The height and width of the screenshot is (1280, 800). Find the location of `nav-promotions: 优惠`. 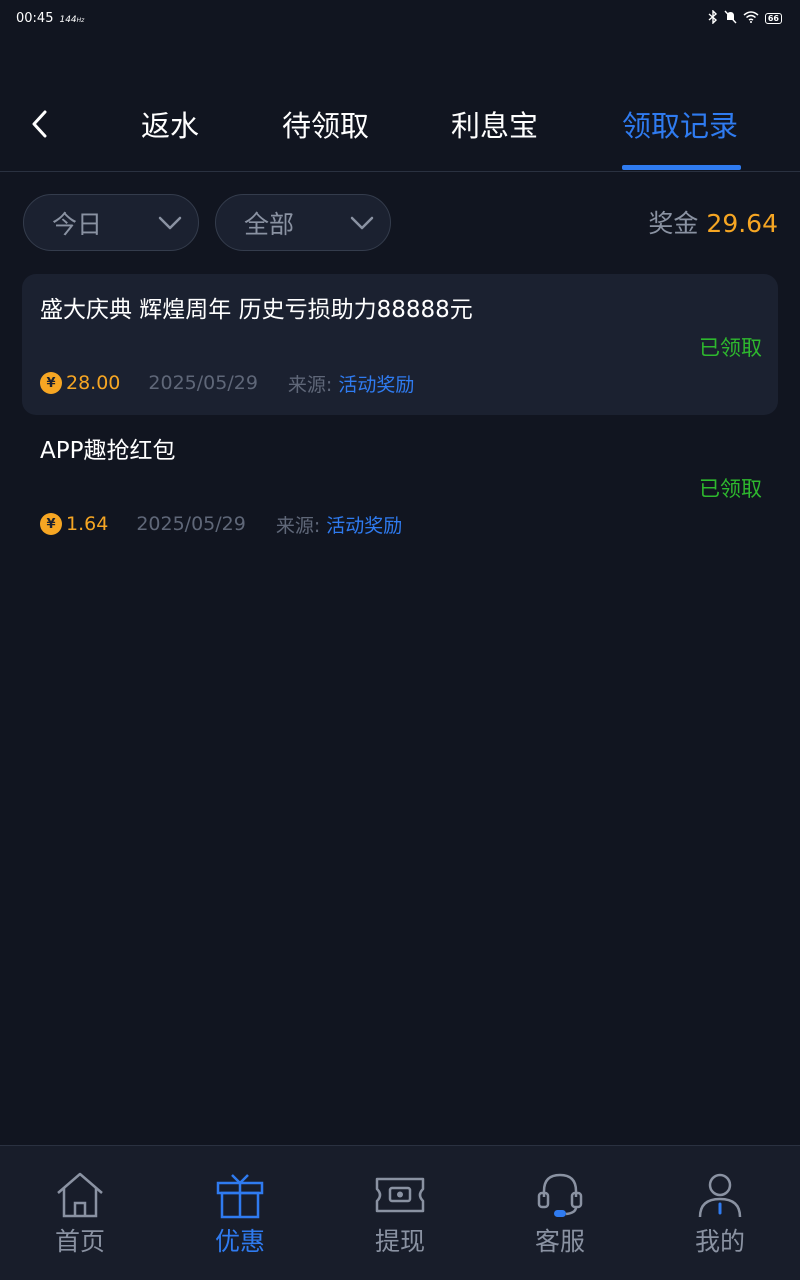

nav-promotions: 优惠 is located at coordinates (240, 1213).